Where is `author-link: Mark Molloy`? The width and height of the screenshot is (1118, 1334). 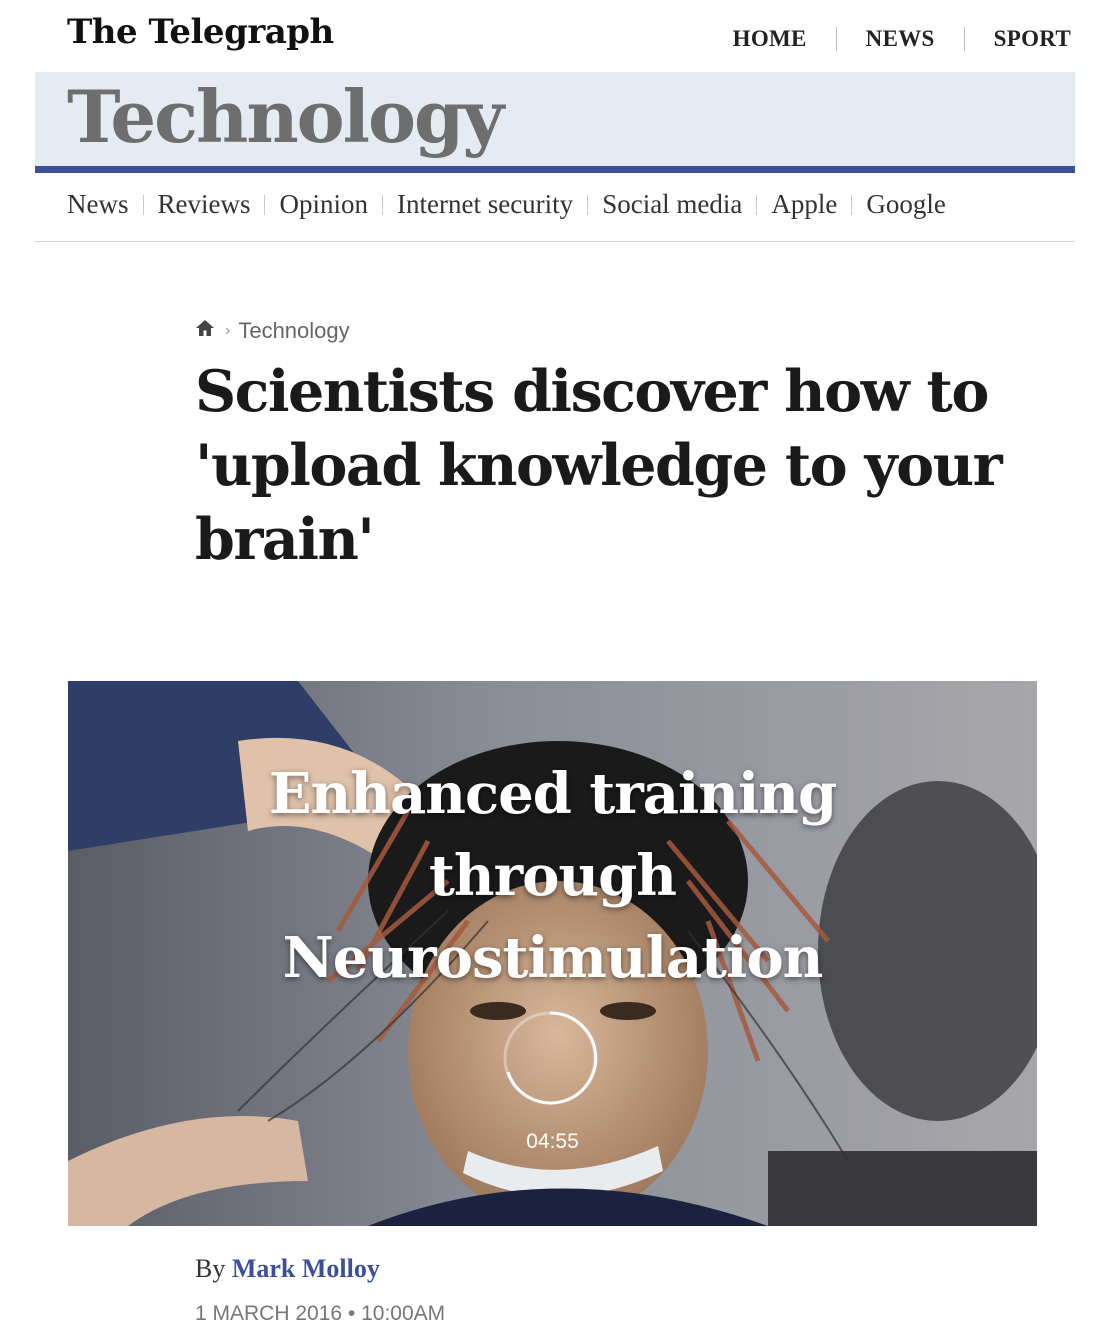 author-link: Mark Molloy is located at coordinates (306, 1268).